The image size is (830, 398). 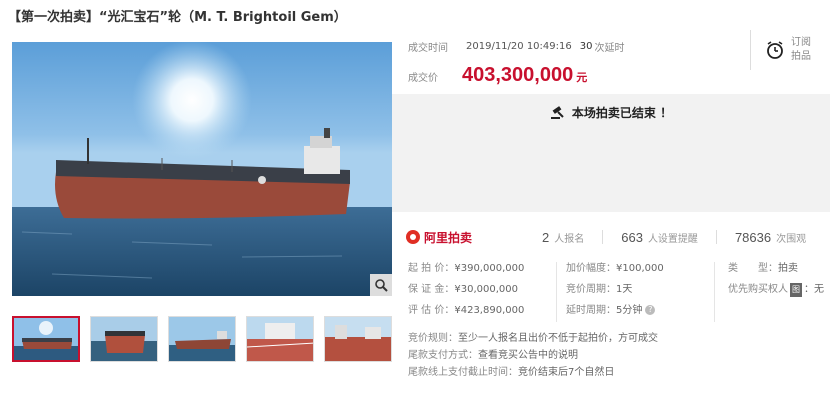 I want to click on zoom-button, so click(x=381, y=285).